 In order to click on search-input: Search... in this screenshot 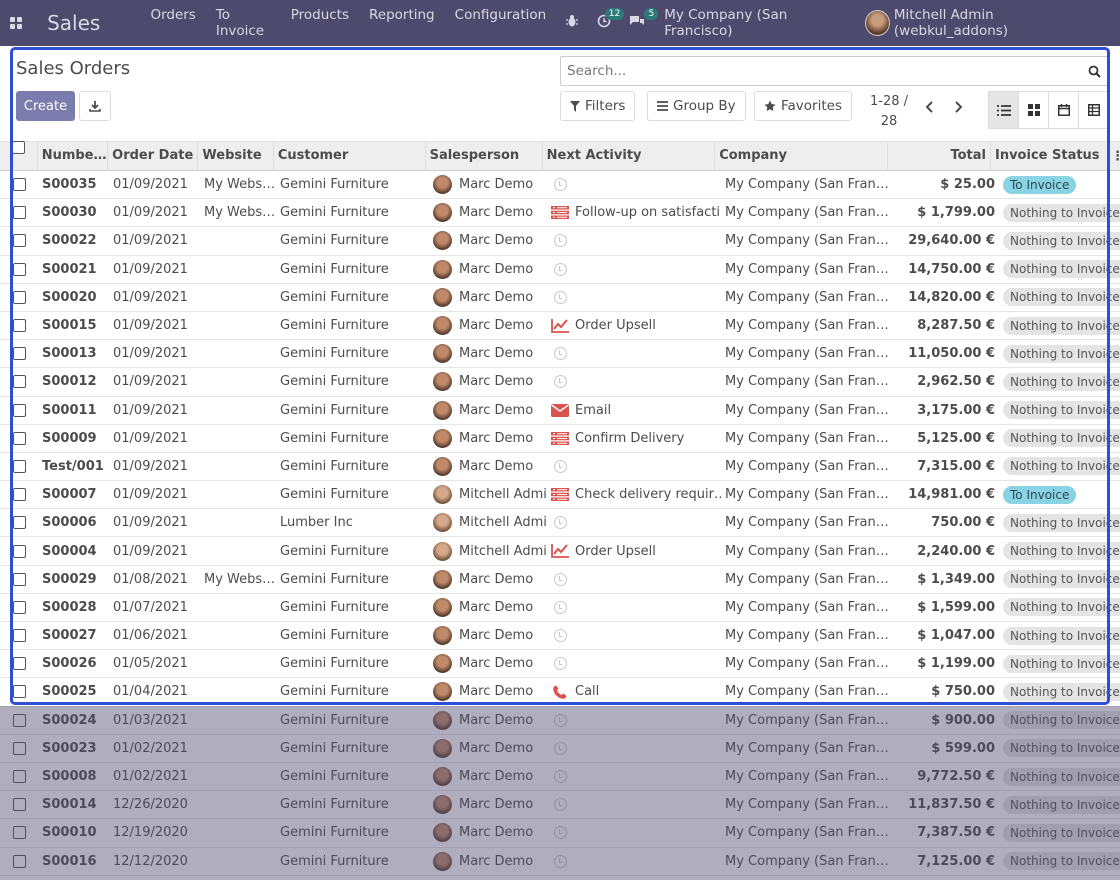, I will do `click(827, 71)`.